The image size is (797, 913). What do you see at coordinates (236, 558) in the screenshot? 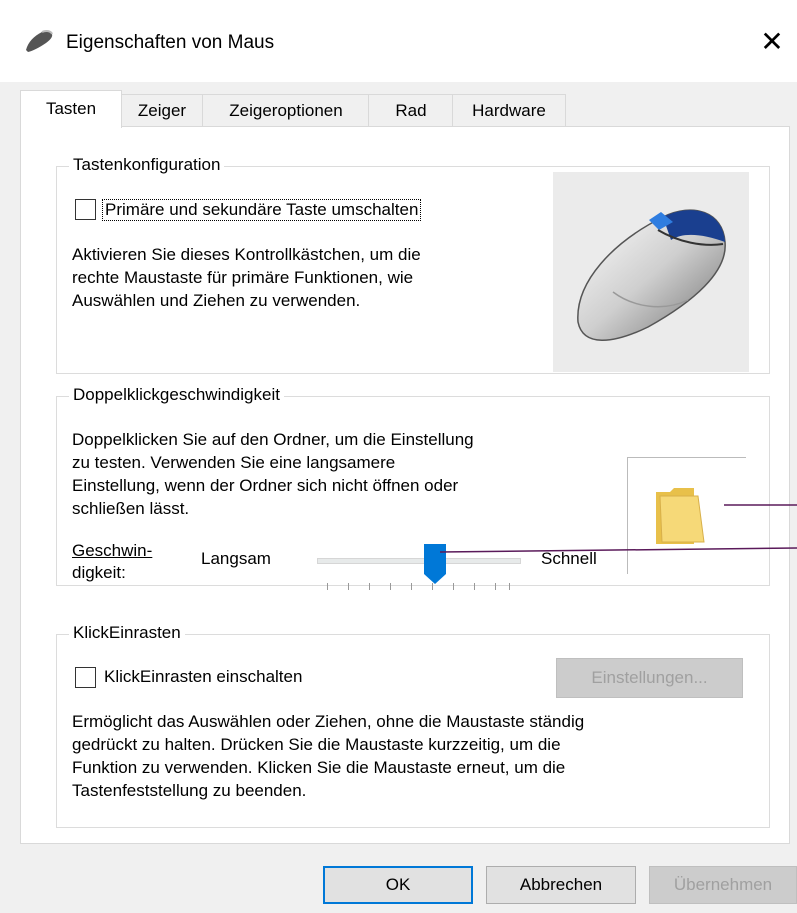
I see `slow-label: Langsam` at bounding box center [236, 558].